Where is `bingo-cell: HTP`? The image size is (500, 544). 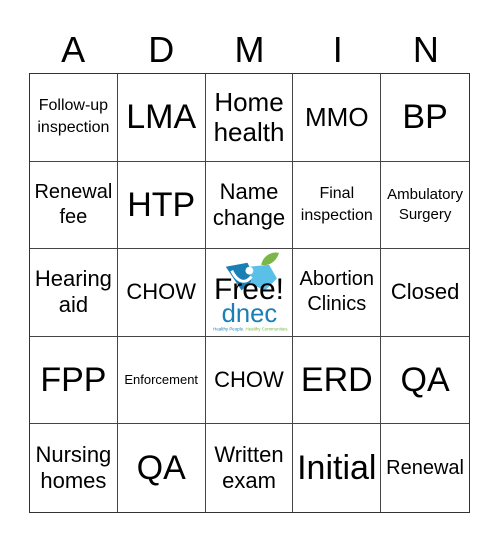
bingo-cell: HTP is located at coordinates (161, 205).